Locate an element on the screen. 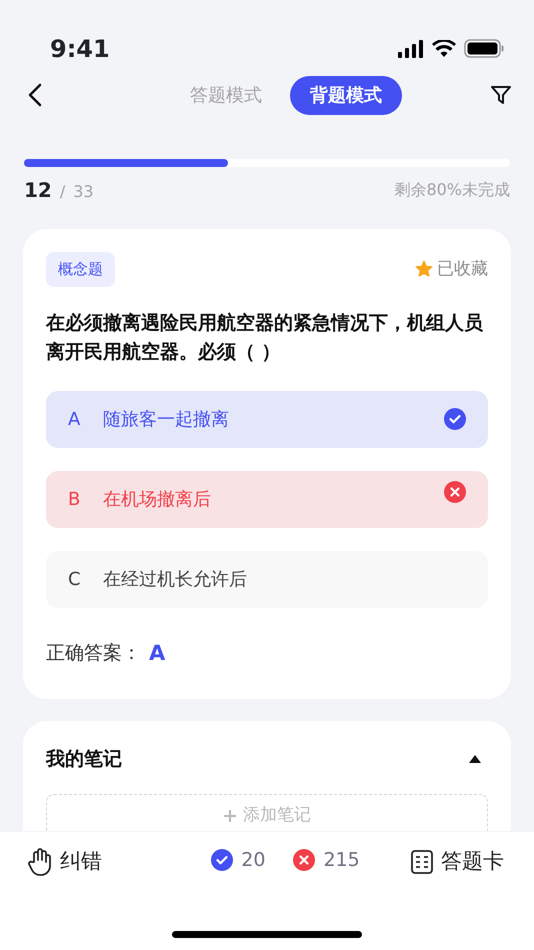 The width and height of the screenshot is (534, 950). question-total: 33 is located at coordinates (83, 192).